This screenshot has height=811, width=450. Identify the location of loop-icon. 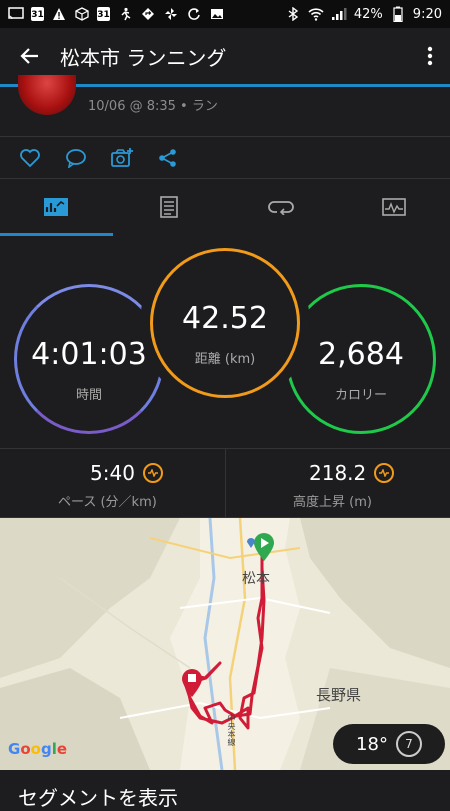
(281, 207).